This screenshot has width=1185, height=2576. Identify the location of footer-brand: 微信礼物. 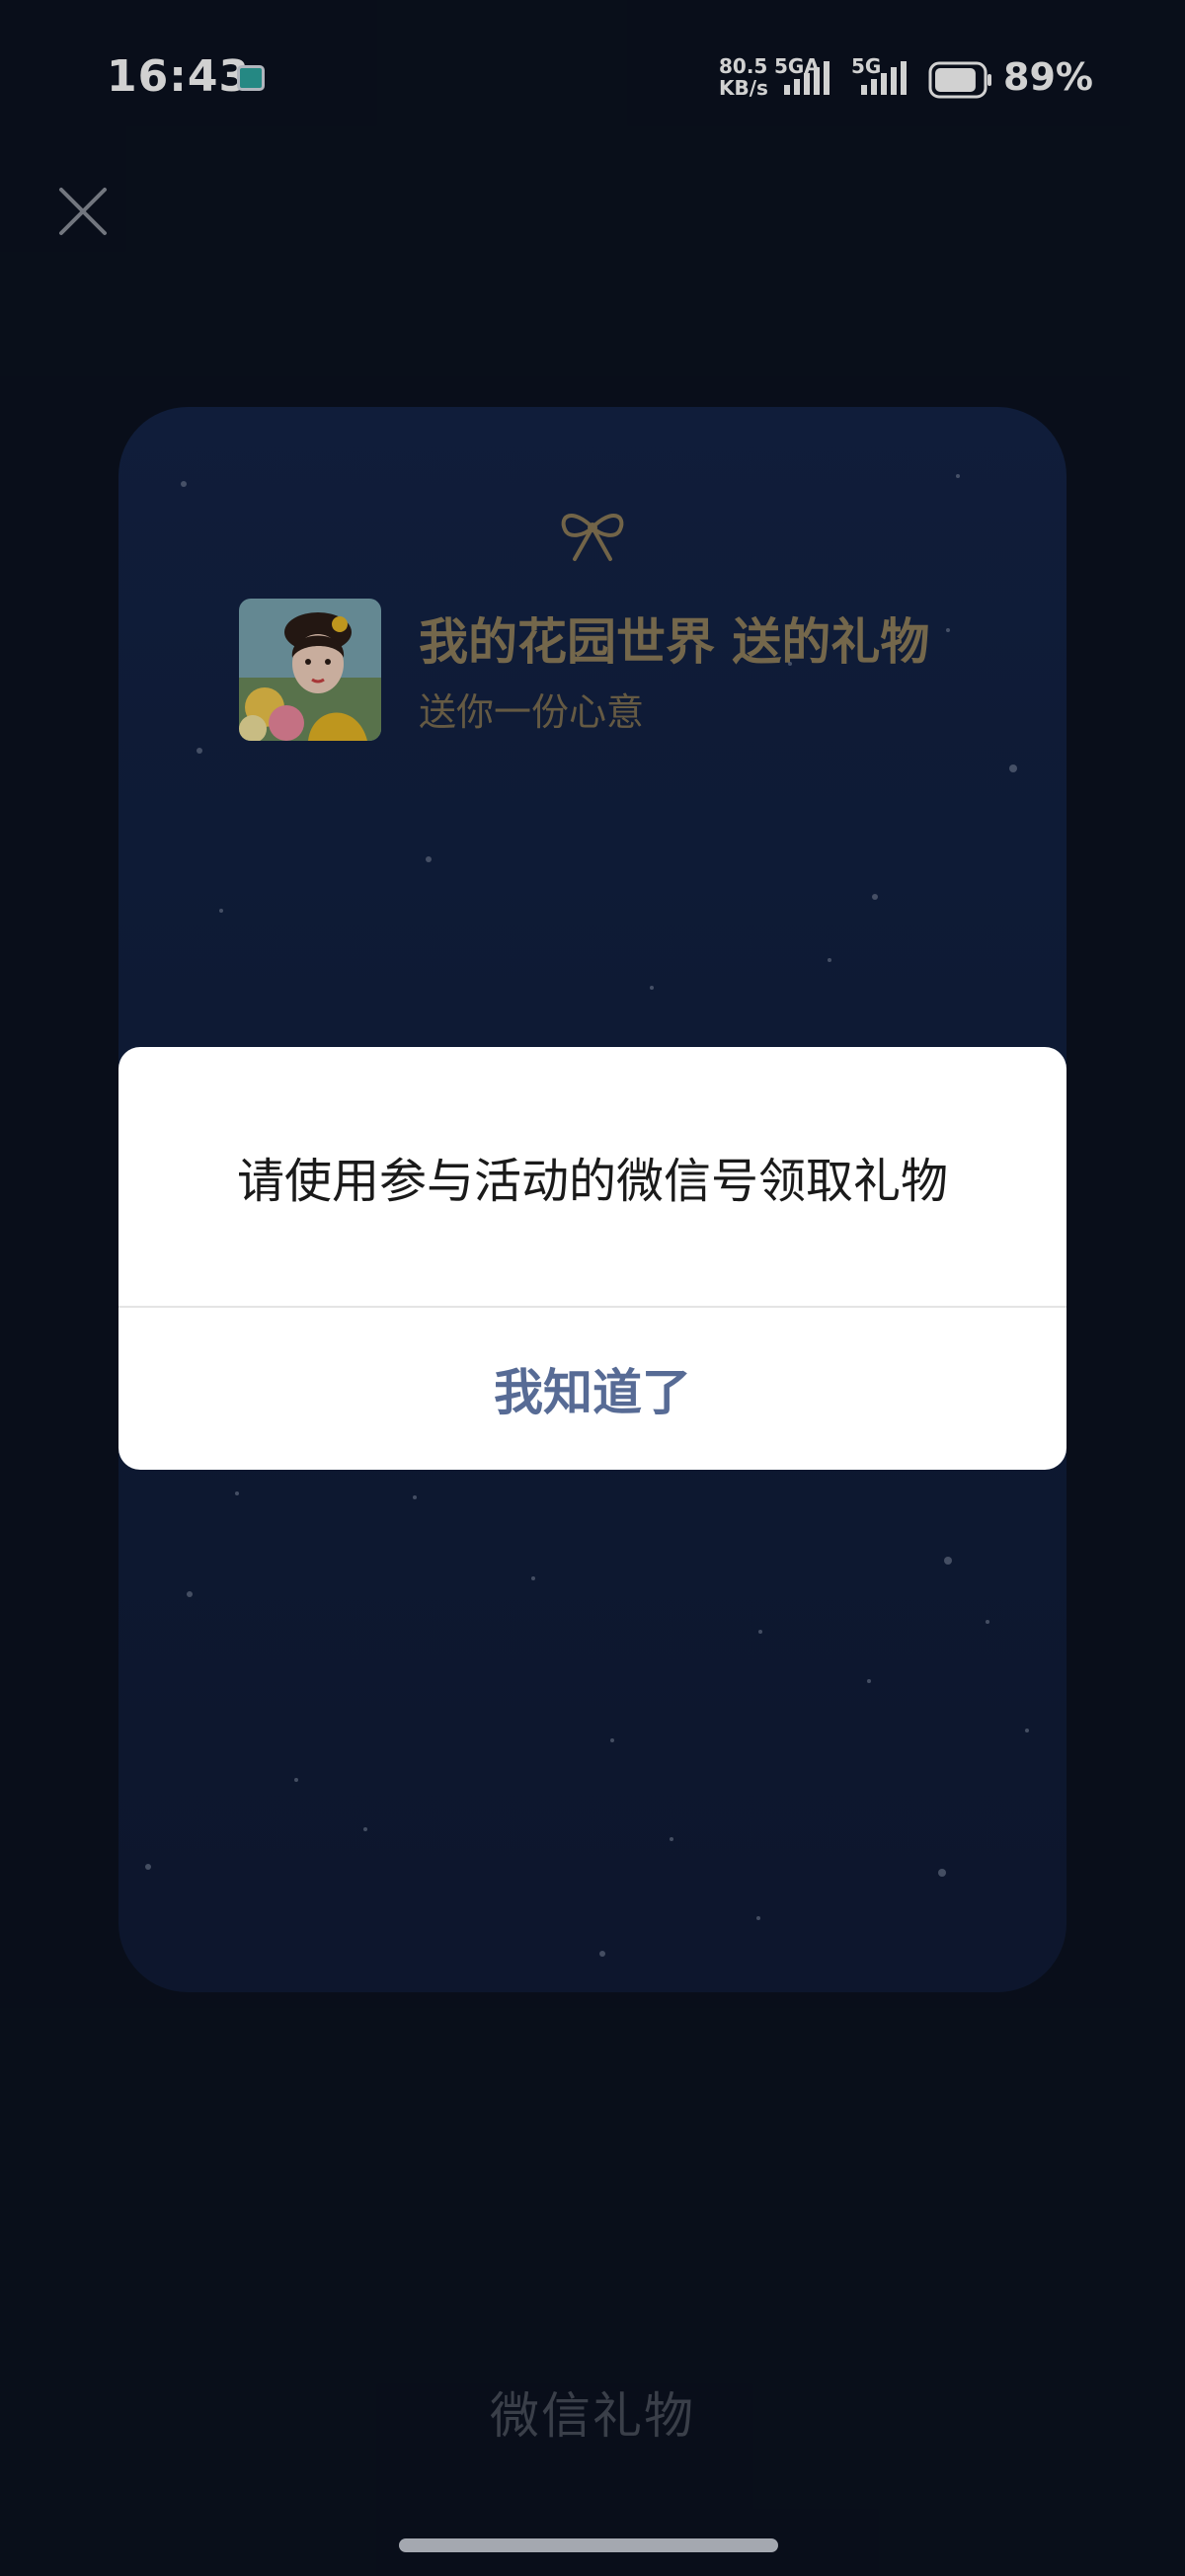
(592, 2416).